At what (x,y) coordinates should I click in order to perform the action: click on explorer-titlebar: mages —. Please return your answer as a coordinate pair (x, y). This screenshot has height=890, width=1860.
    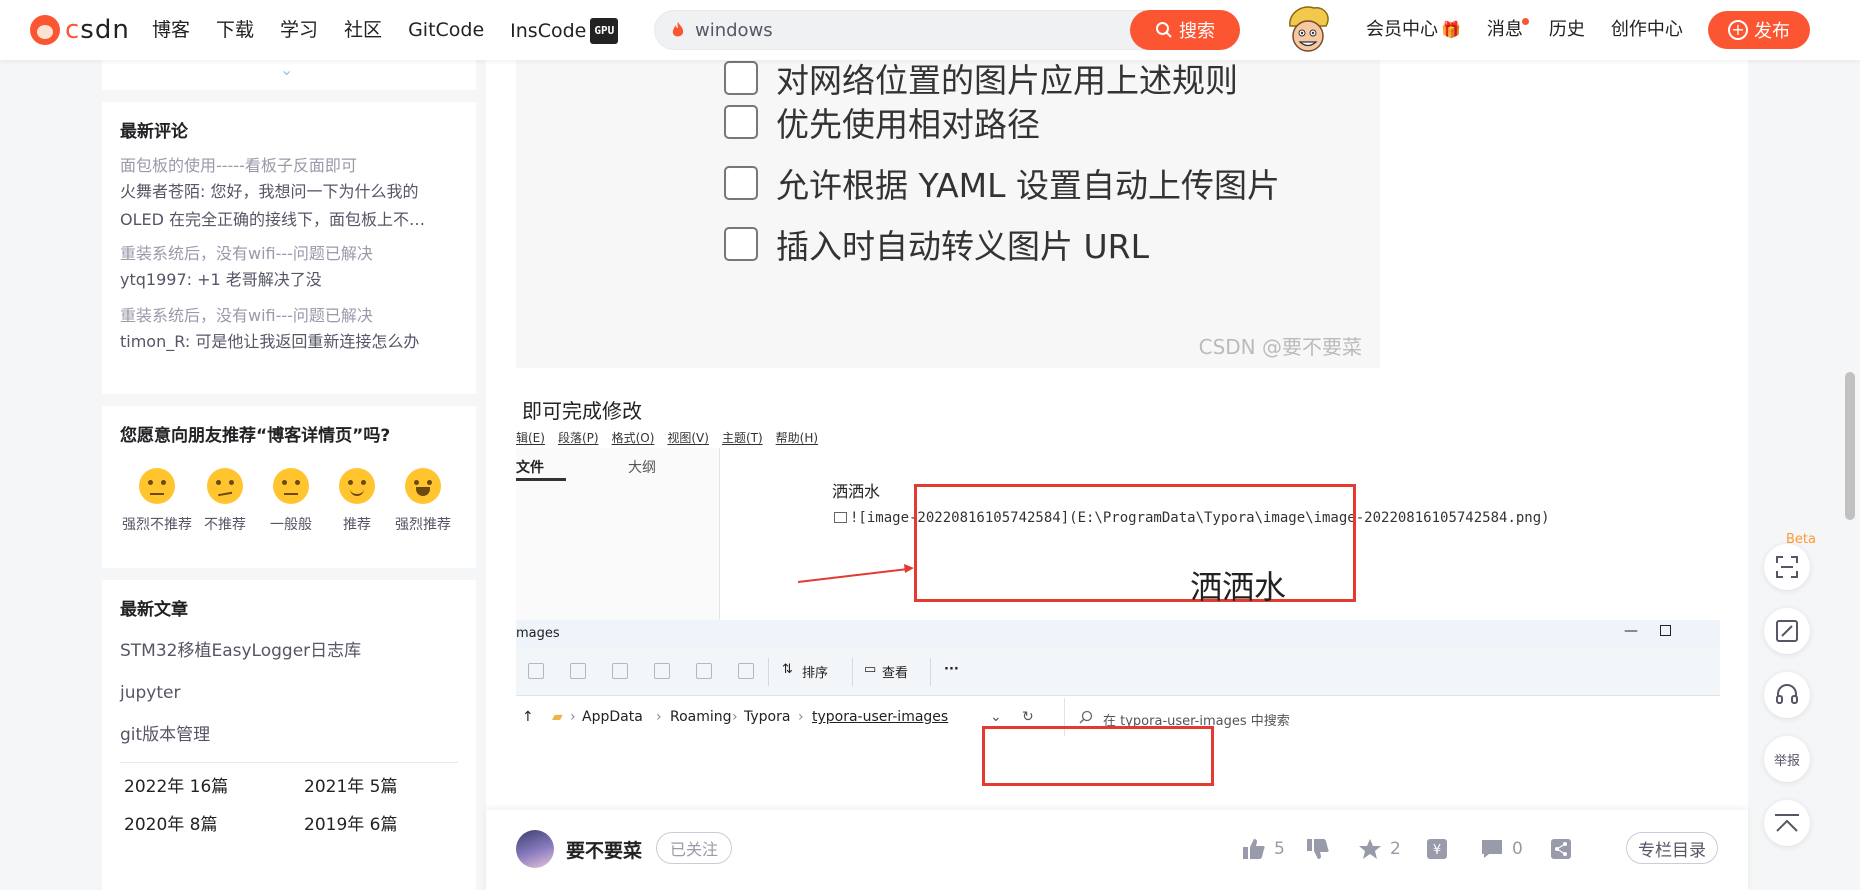
    Looking at the image, I should click on (1118, 634).